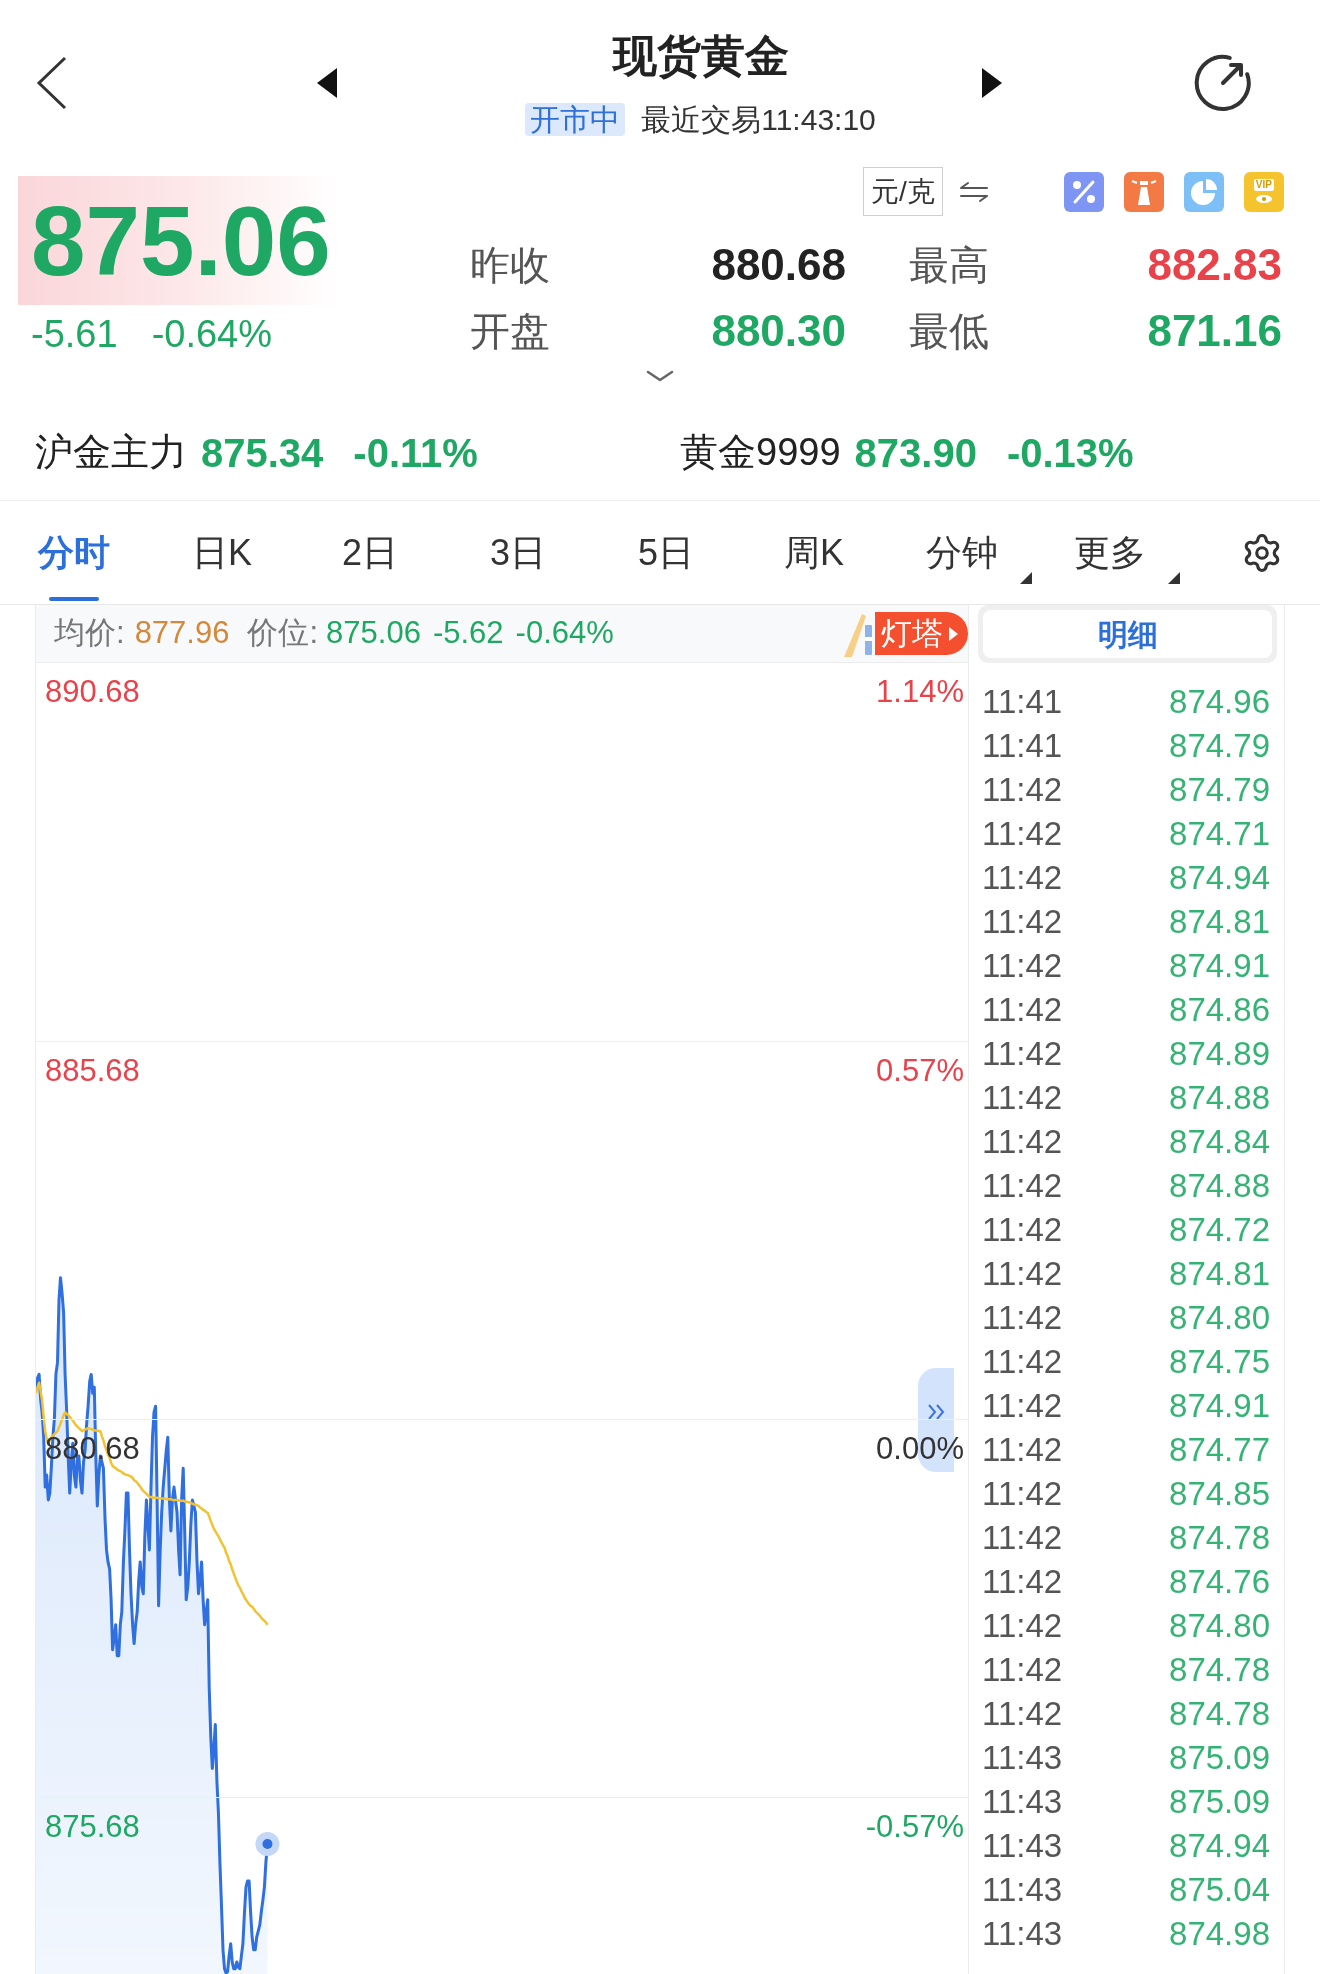 Image resolution: width=1320 pixels, height=1974 pixels. What do you see at coordinates (660, 376) in the screenshot?
I see `chevron-down-icon` at bounding box center [660, 376].